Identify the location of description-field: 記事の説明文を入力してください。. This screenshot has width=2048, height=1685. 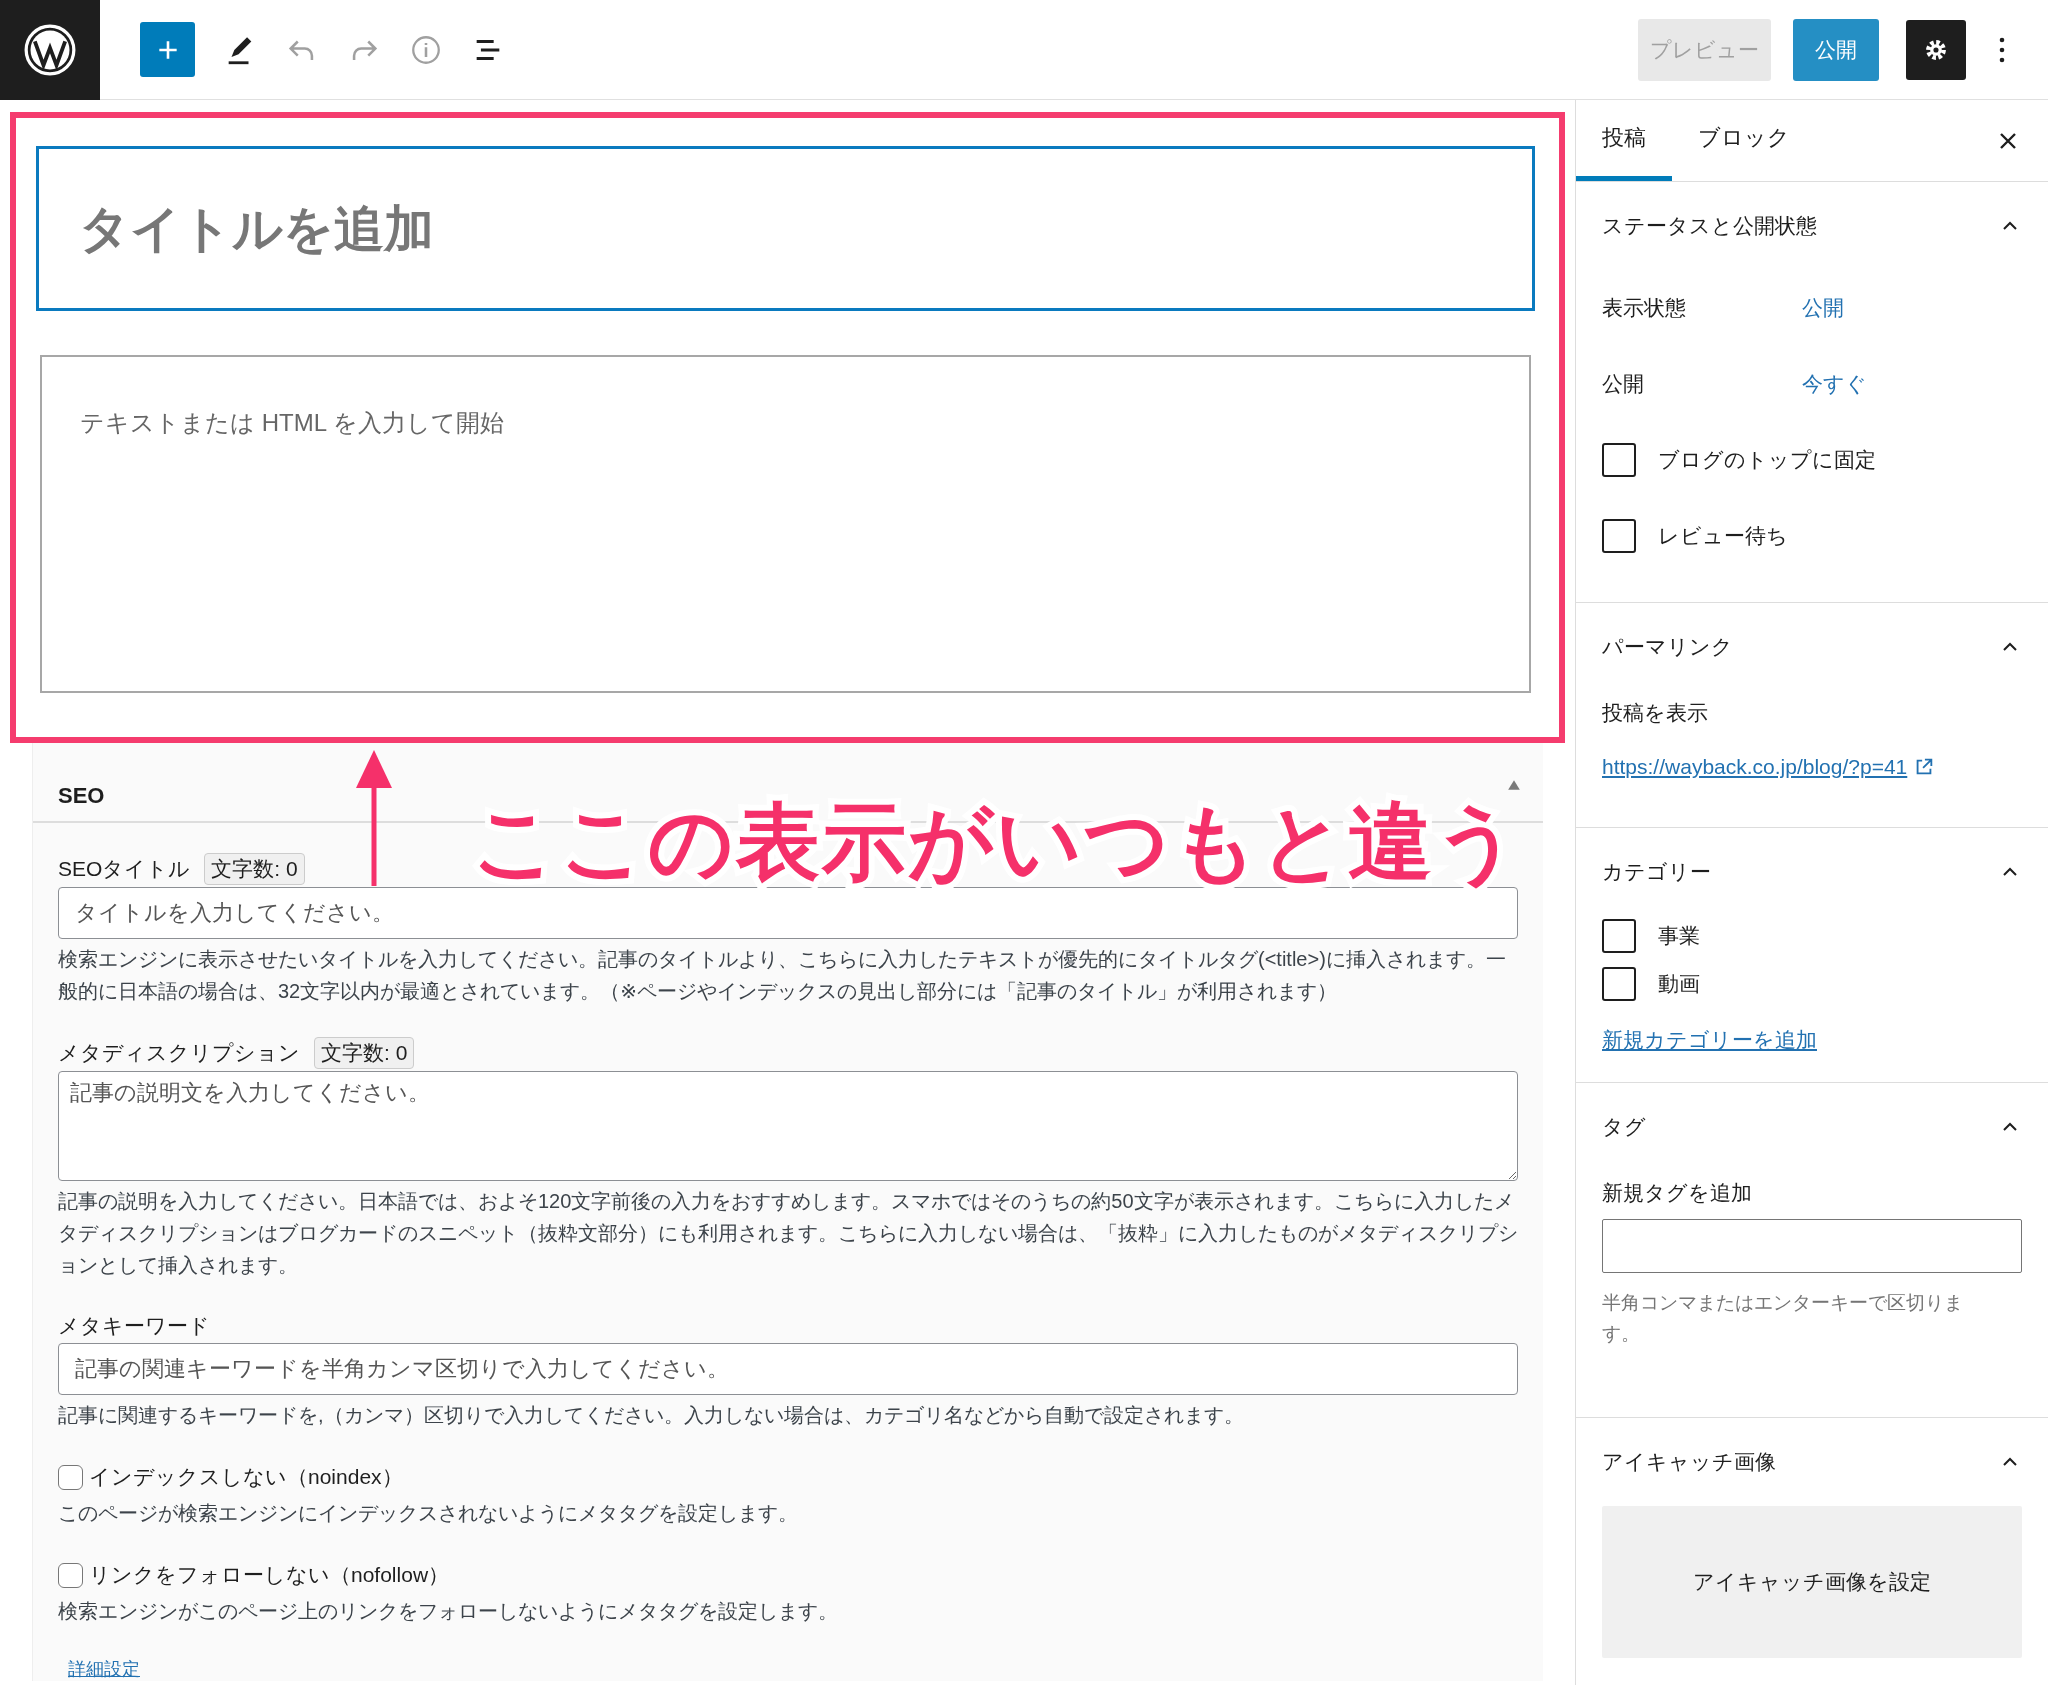
(788, 1126).